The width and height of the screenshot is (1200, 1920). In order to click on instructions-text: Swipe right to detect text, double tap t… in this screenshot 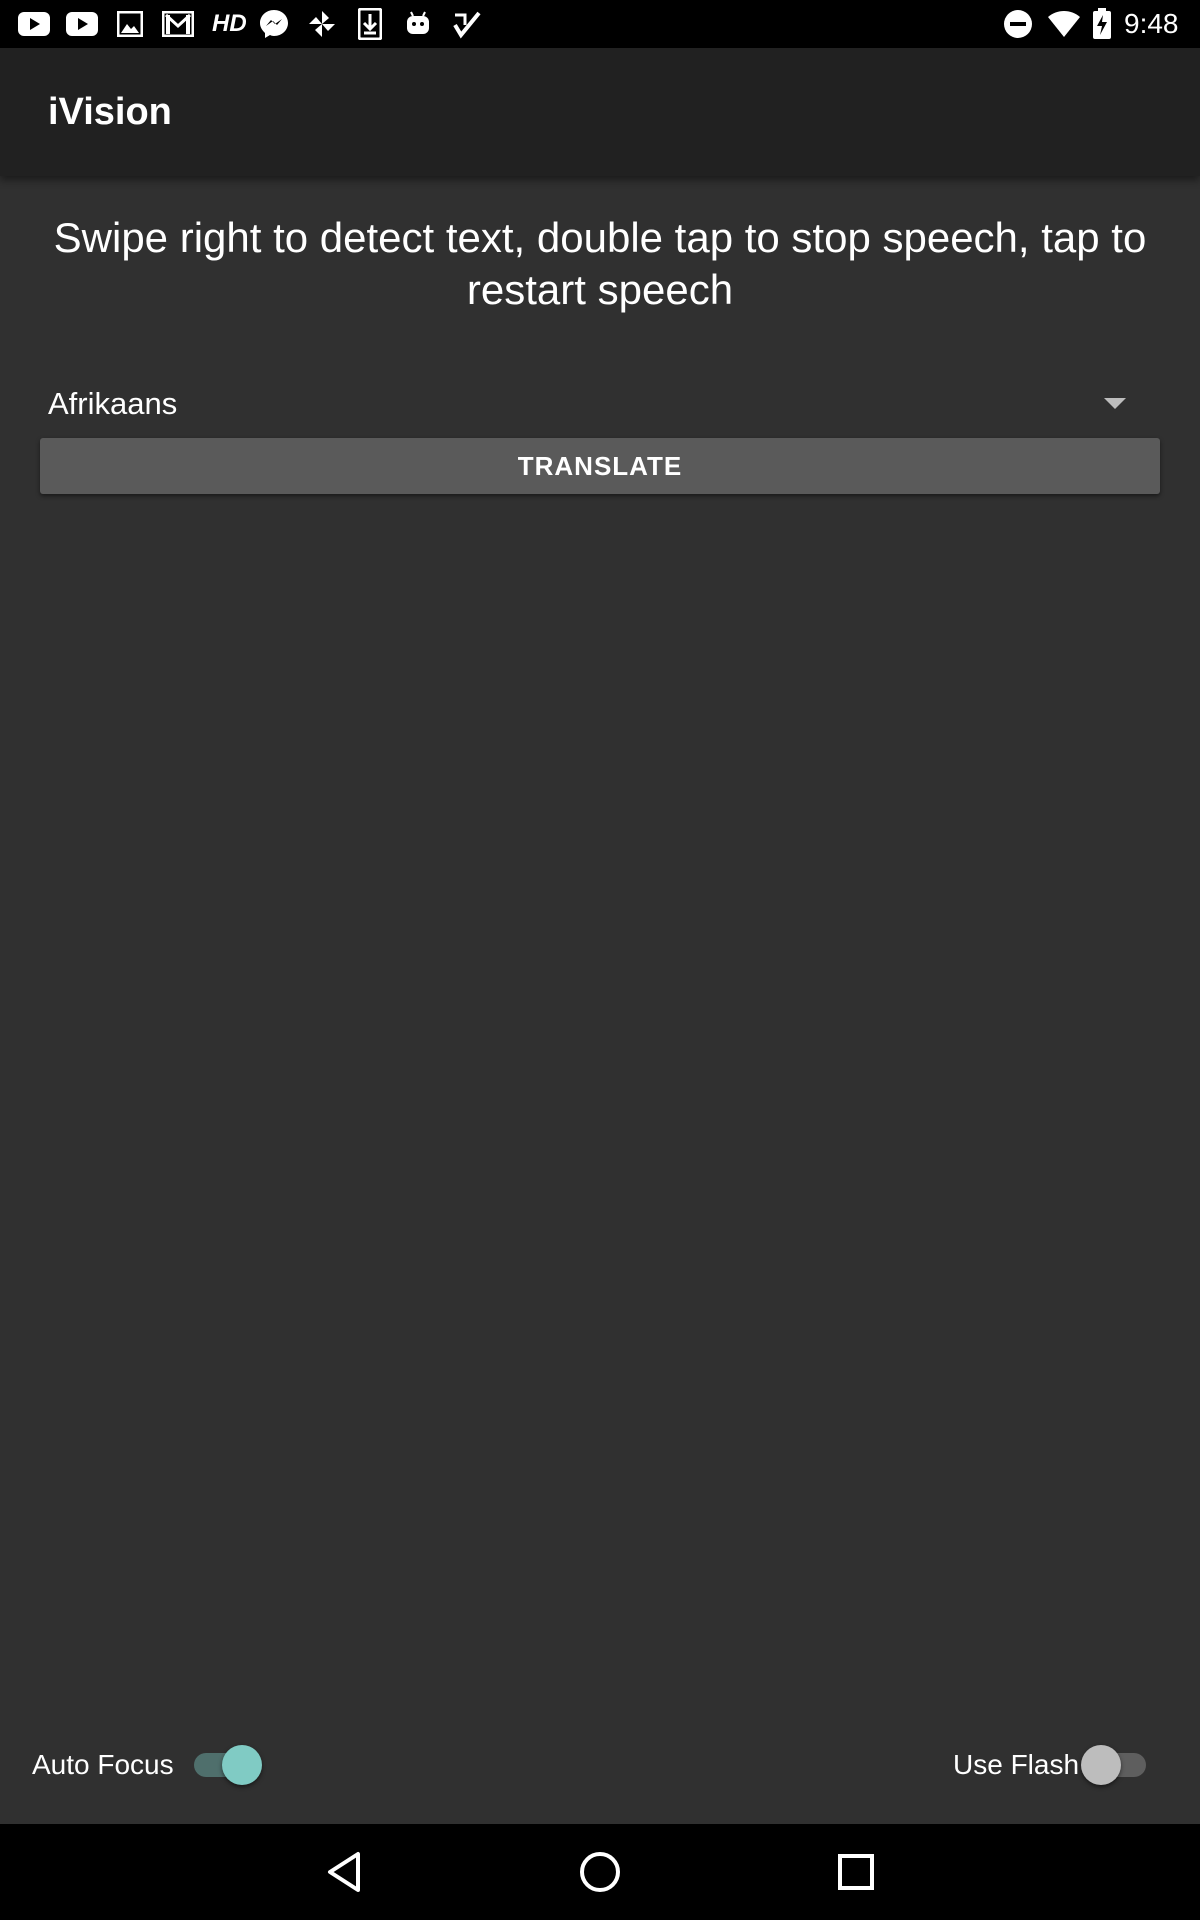, I will do `click(600, 263)`.